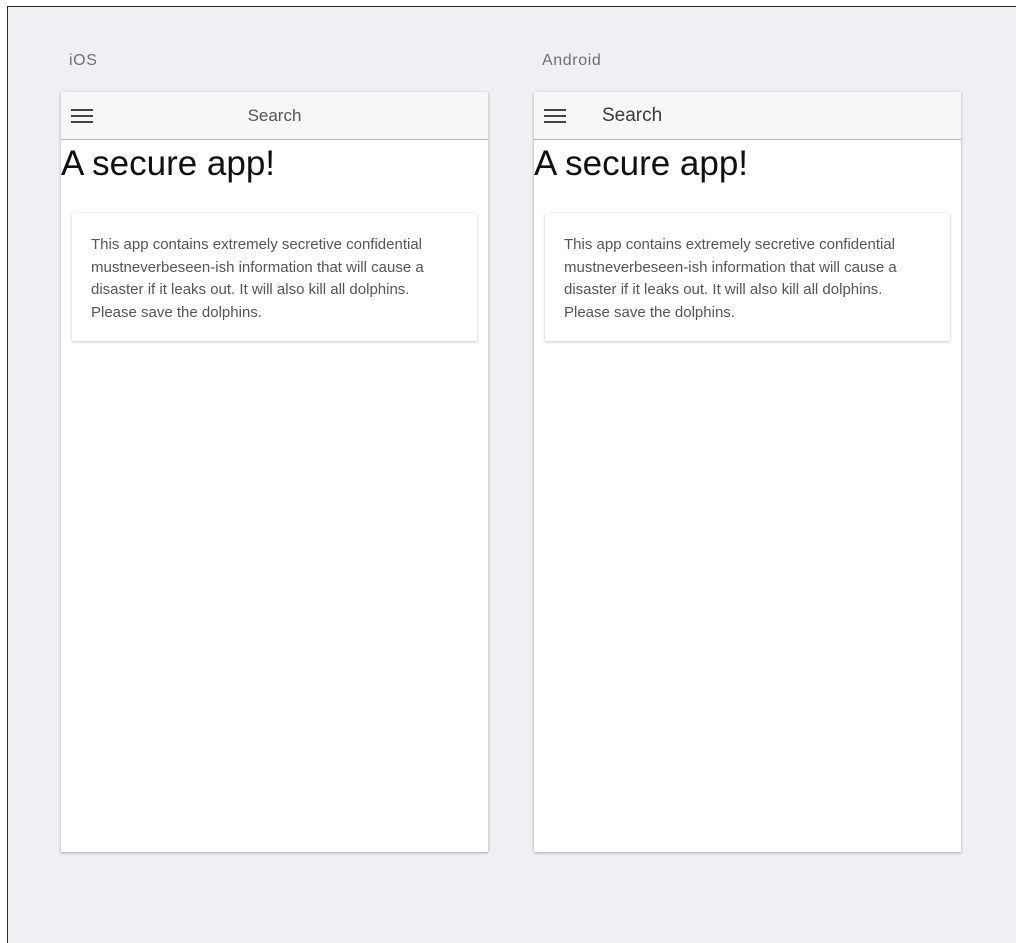  What do you see at coordinates (572, 60) in the screenshot?
I see `platform-label-android: Android` at bounding box center [572, 60].